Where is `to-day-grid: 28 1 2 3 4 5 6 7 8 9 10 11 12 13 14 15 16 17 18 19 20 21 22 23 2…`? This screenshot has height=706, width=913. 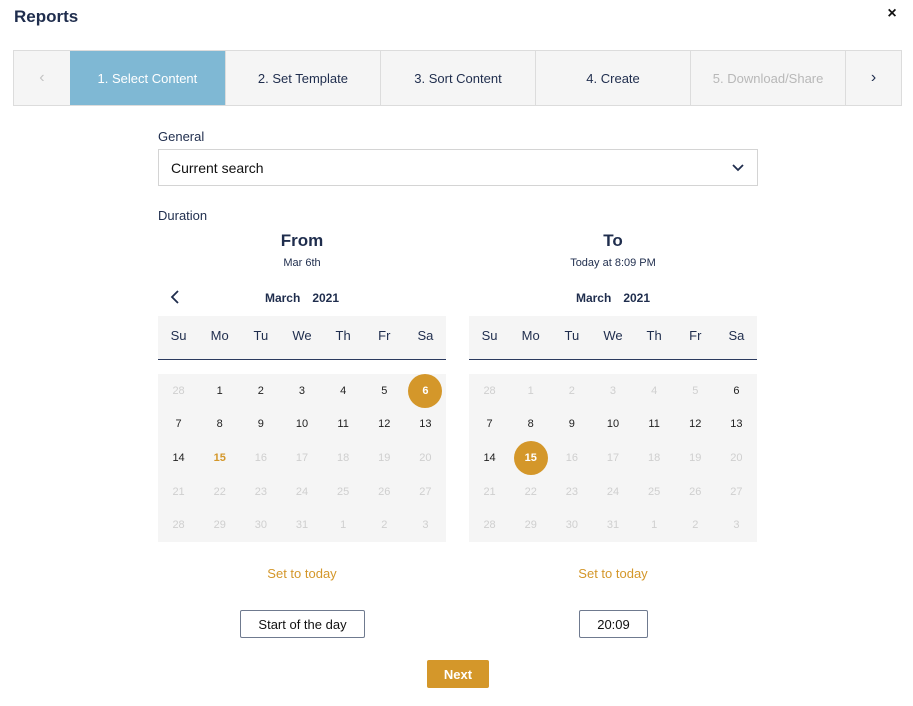
to-day-grid: 28 1 2 3 4 5 6 7 8 9 10 11 12 13 14 15 16 17 18 19 20 21 22 23 2… is located at coordinates (613, 458).